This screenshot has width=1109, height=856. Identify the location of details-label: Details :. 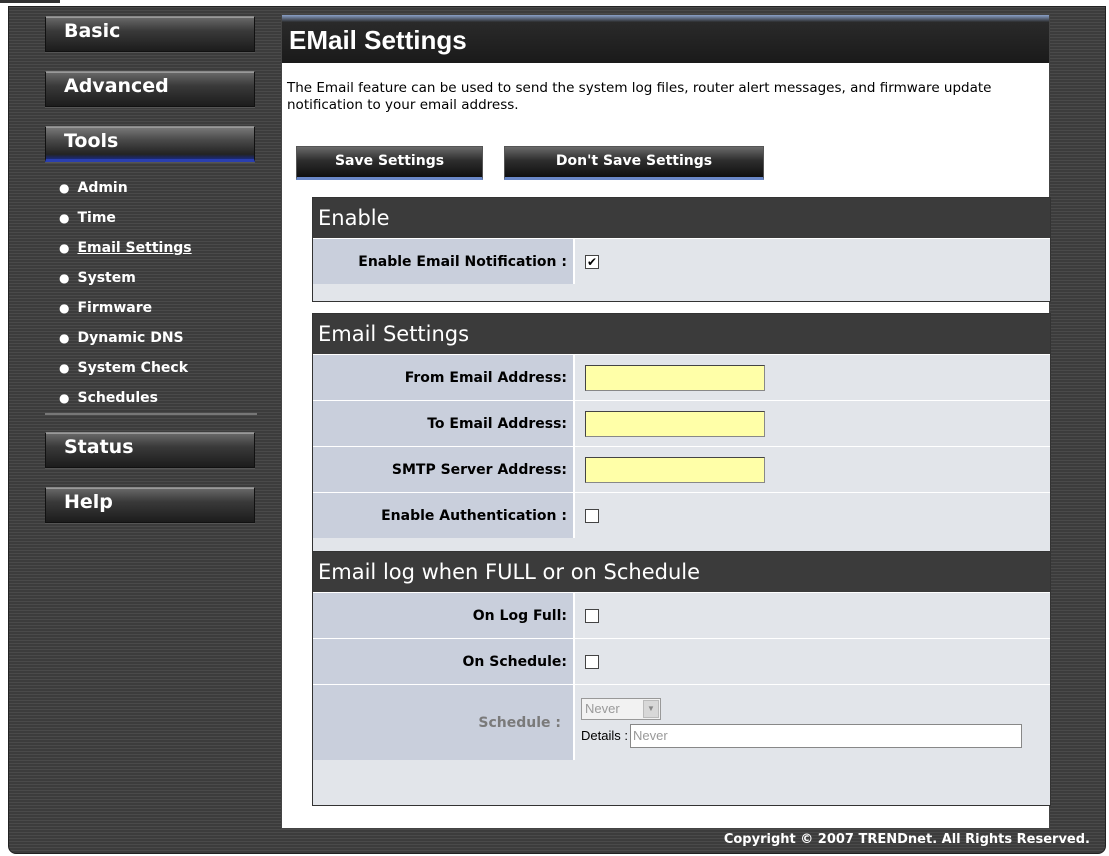
(604, 735).